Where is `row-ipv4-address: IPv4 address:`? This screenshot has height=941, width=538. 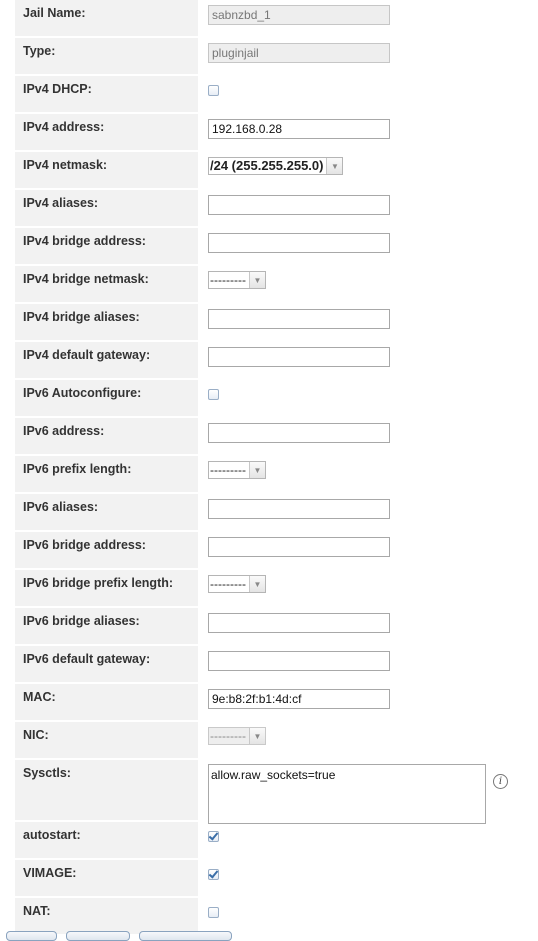 row-ipv4-address: IPv4 address: is located at coordinates (276, 133).